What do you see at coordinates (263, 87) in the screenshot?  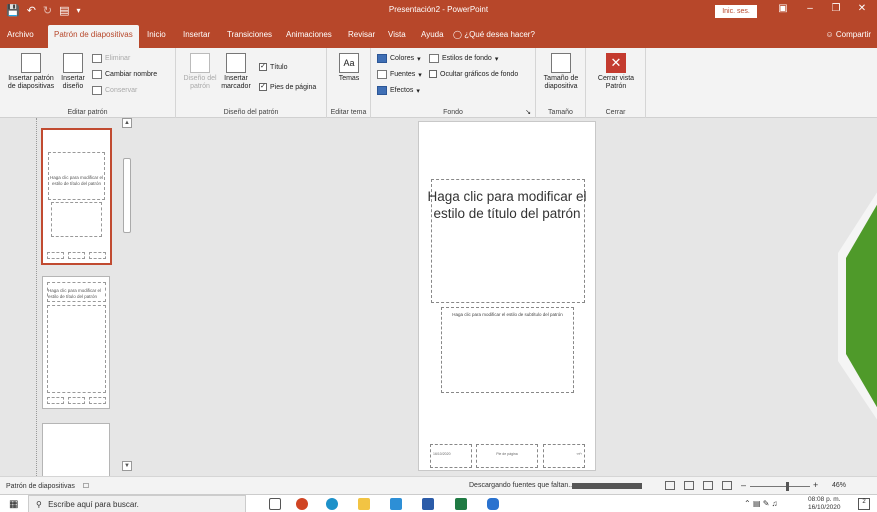 I see `footers-checkbox-box: ✓` at bounding box center [263, 87].